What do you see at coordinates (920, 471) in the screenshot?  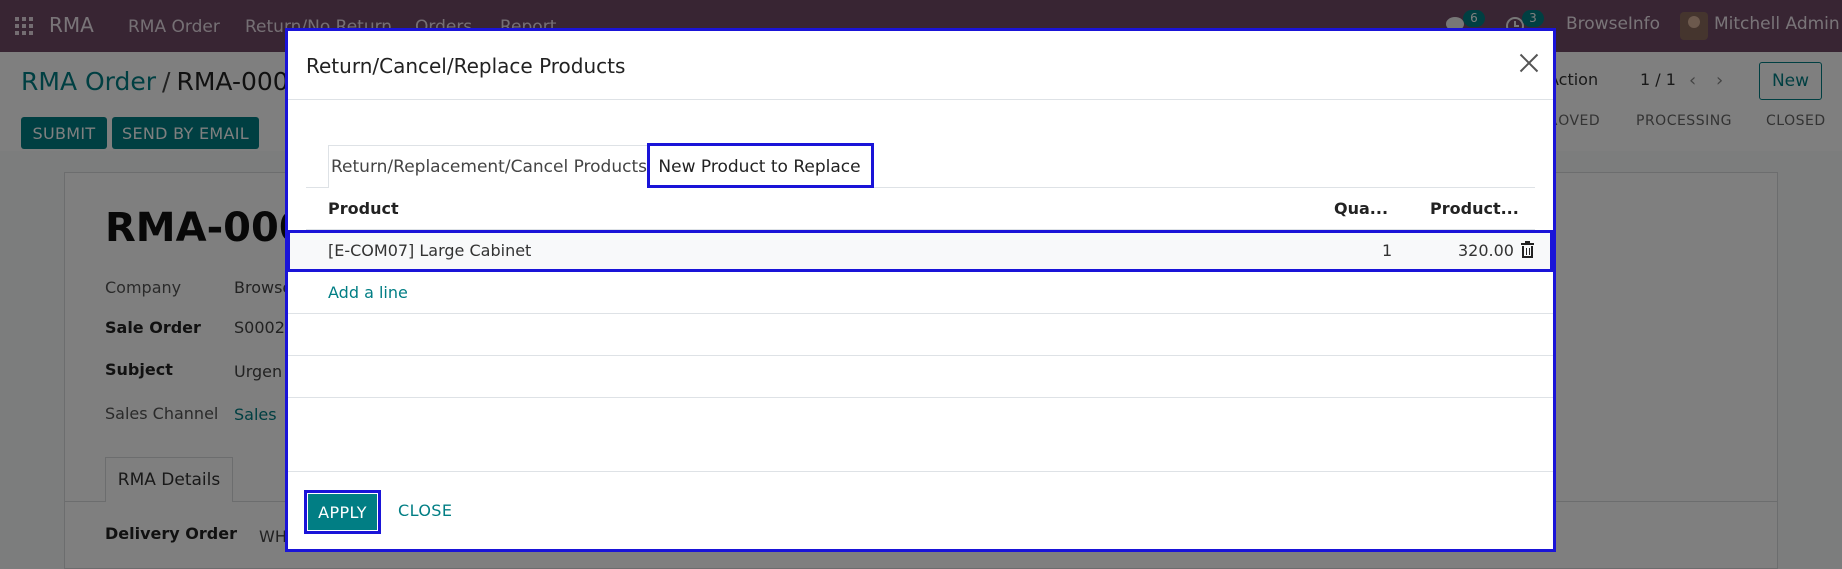 I see `dialog-footer-divider` at bounding box center [920, 471].